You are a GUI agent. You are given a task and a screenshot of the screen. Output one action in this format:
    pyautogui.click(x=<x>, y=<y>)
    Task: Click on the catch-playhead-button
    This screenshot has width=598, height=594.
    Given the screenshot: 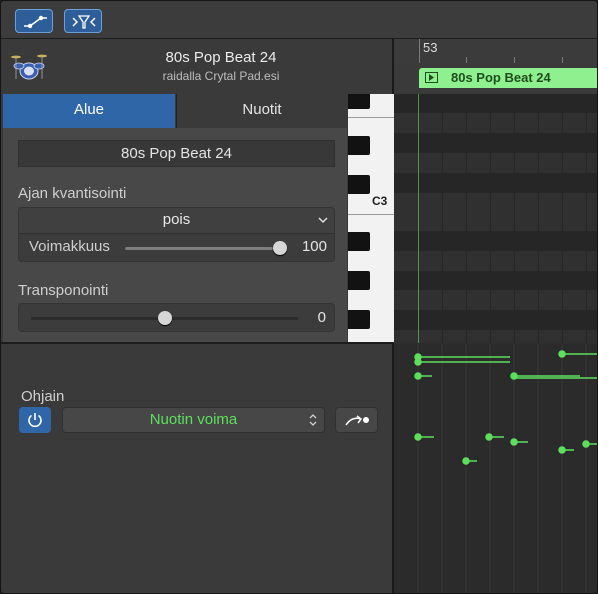 What is the action you would take?
    pyautogui.click(x=356, y=420)
    